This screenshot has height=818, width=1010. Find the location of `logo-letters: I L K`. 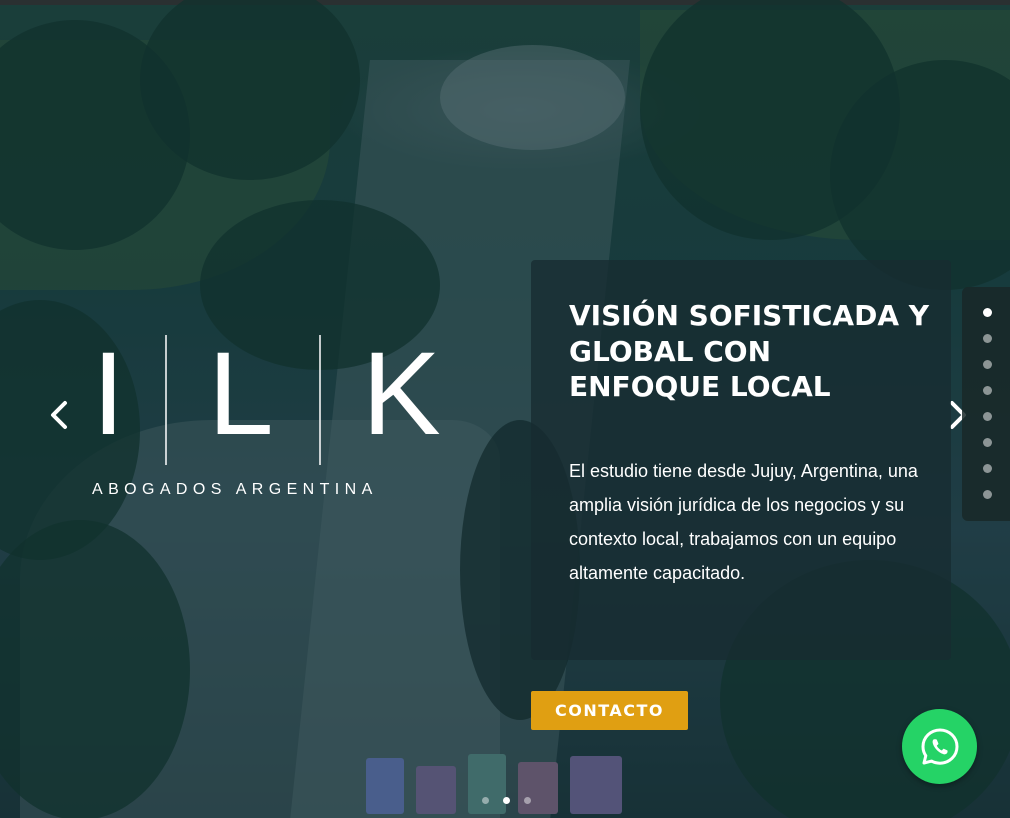

logo-letters: I L K is located at coordinates (272, 400).